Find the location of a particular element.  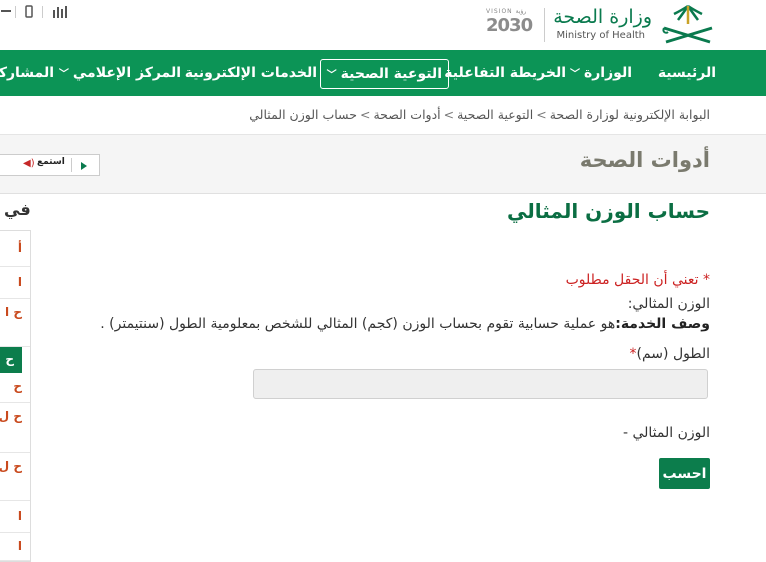

nav-home: الرئيسية is located at coordinates (687, 73).